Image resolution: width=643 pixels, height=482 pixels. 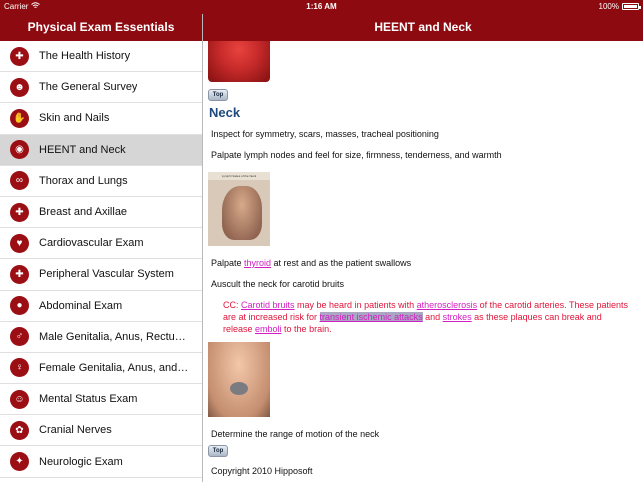 I want to click on sidebar-item-label: Cranial Nerves, so click(x=75, y=430).